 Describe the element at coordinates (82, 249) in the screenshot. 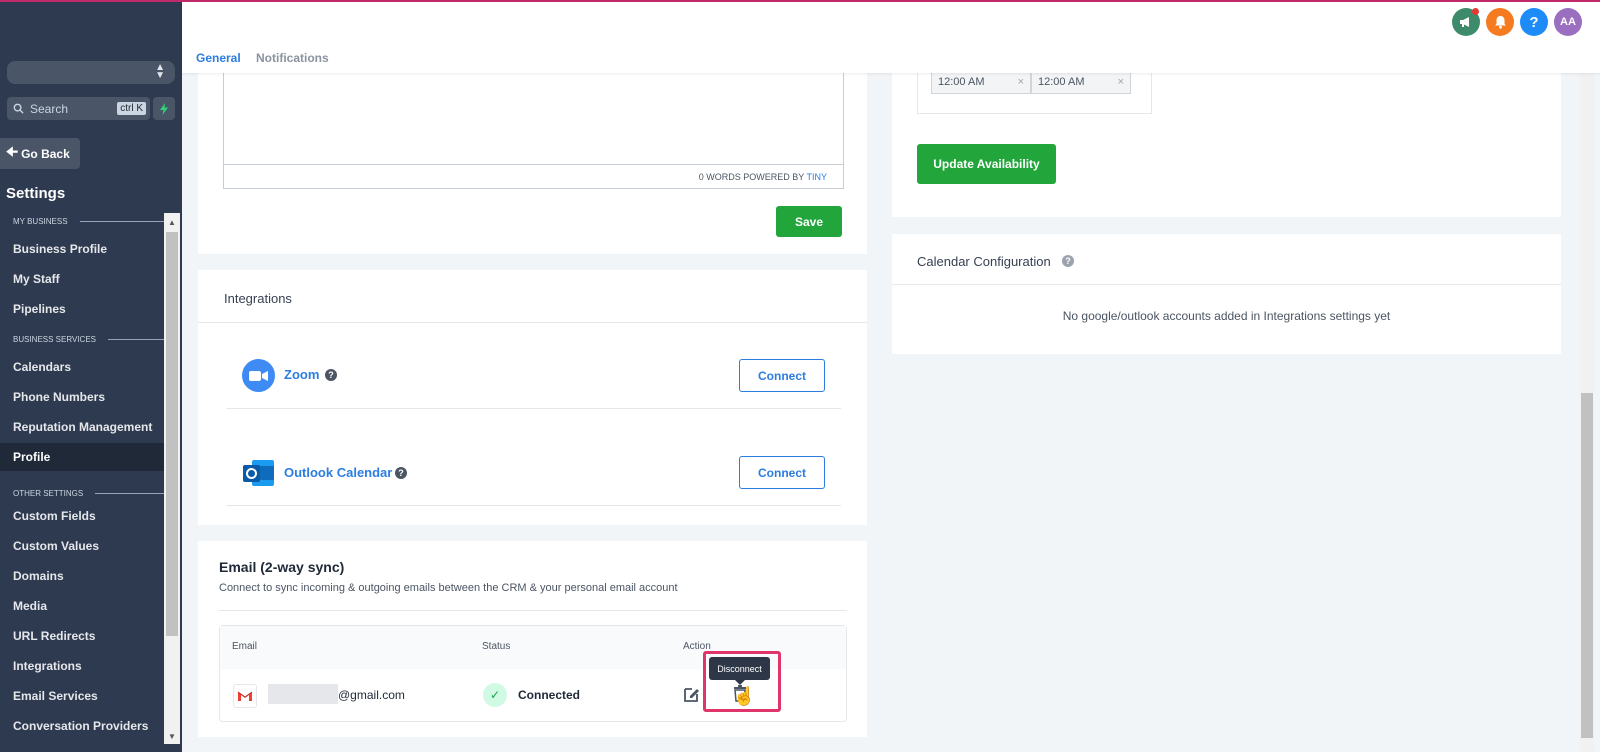

I see `sidebar-item-business-profile: Business Profile` at that location.